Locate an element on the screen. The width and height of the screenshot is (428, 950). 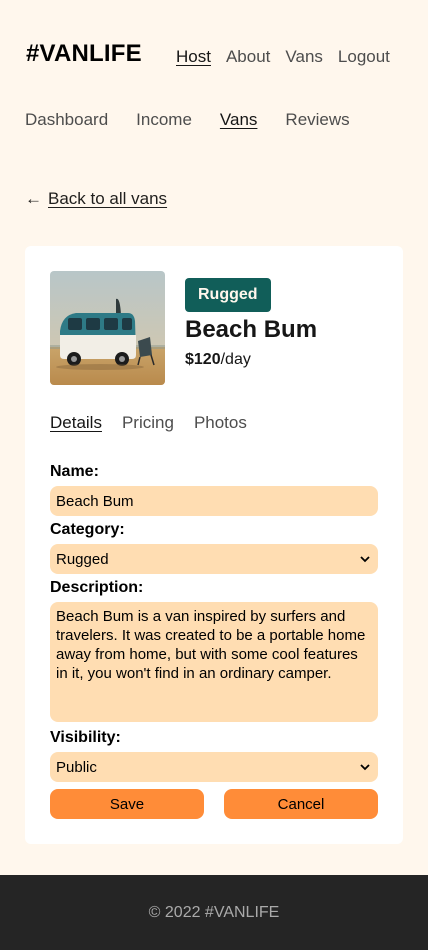
tab-details: Details is located at coordinates (76, 423).